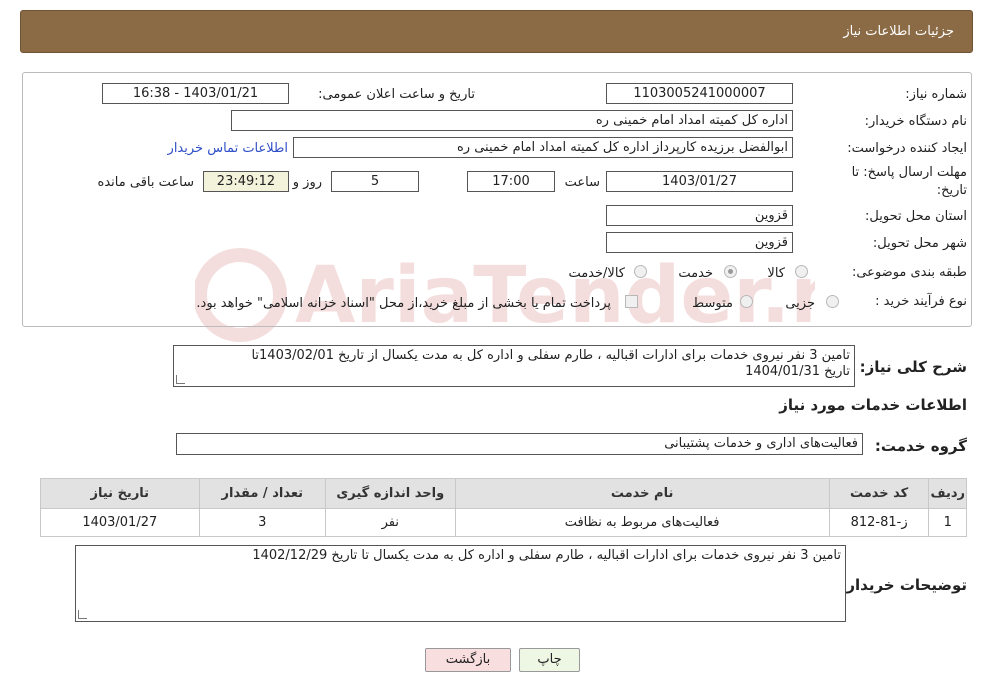 The image size is (985, 691). What do you see at coordinates (916, 216) in the screenshot?
I see `province-label: استان محل تحویل:` at bounding box center [916, 216].